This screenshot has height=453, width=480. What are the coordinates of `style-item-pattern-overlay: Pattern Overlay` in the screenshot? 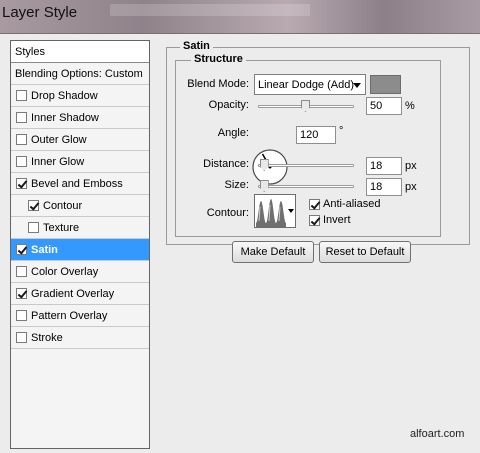 It's located at (80, 316).